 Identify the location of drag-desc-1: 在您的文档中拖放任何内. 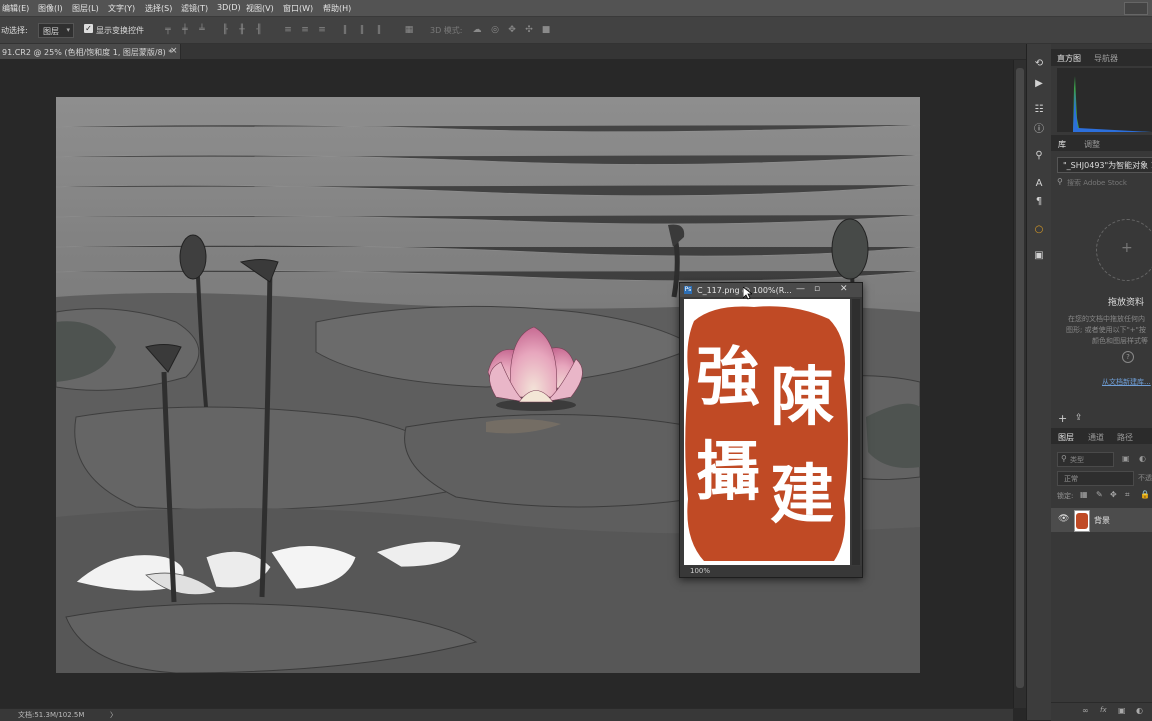
(1106, 319).